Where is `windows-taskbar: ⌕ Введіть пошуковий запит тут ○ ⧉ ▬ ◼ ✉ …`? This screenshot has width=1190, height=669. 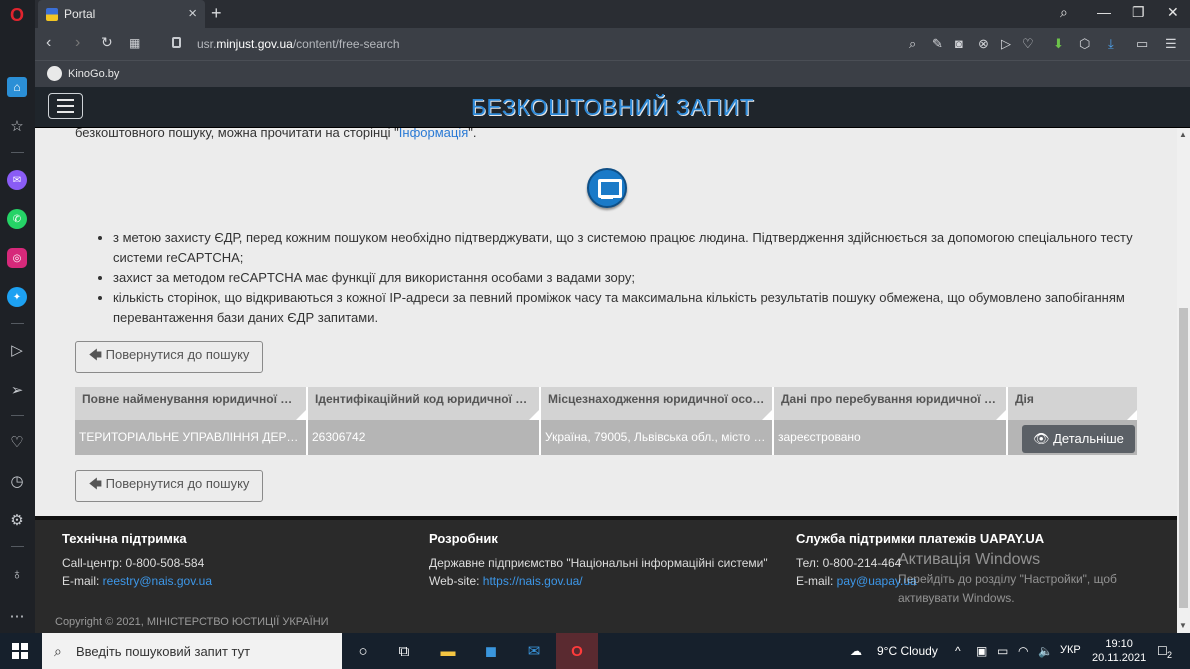 windows-taskbar: ⌕ Введіть пошуковий запит тут ○ ⧉ ▬ ◼ ✉ … is located at coordinates (595, 651).